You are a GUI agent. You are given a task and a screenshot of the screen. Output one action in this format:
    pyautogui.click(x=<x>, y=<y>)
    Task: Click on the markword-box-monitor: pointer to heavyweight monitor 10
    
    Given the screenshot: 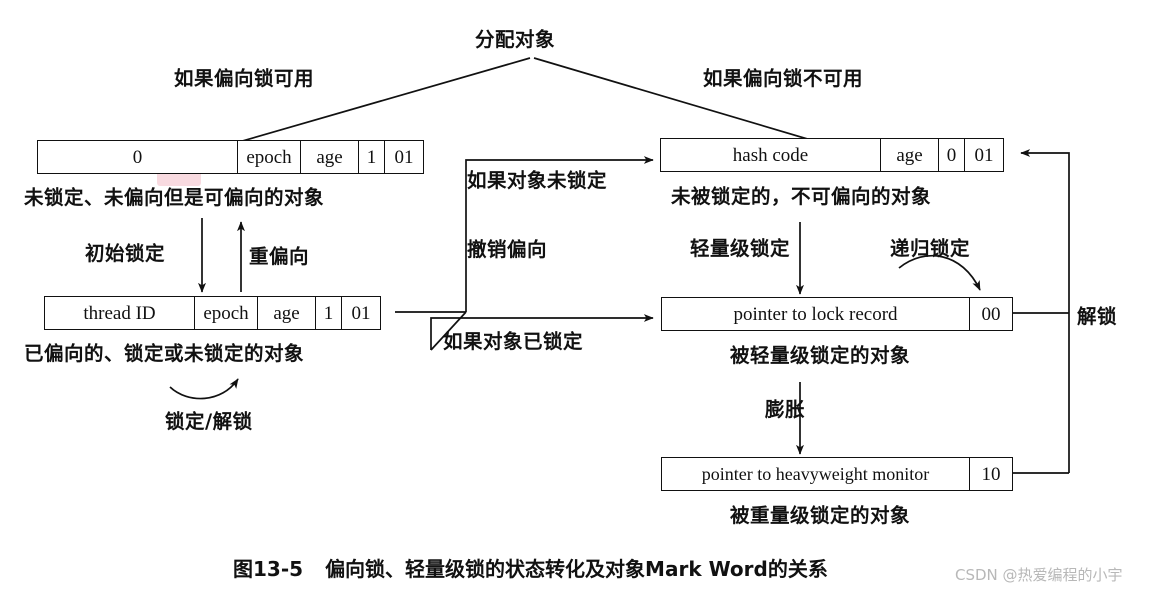 What is the action you would take?
    pyautogui.click(x=837, y=474)
    